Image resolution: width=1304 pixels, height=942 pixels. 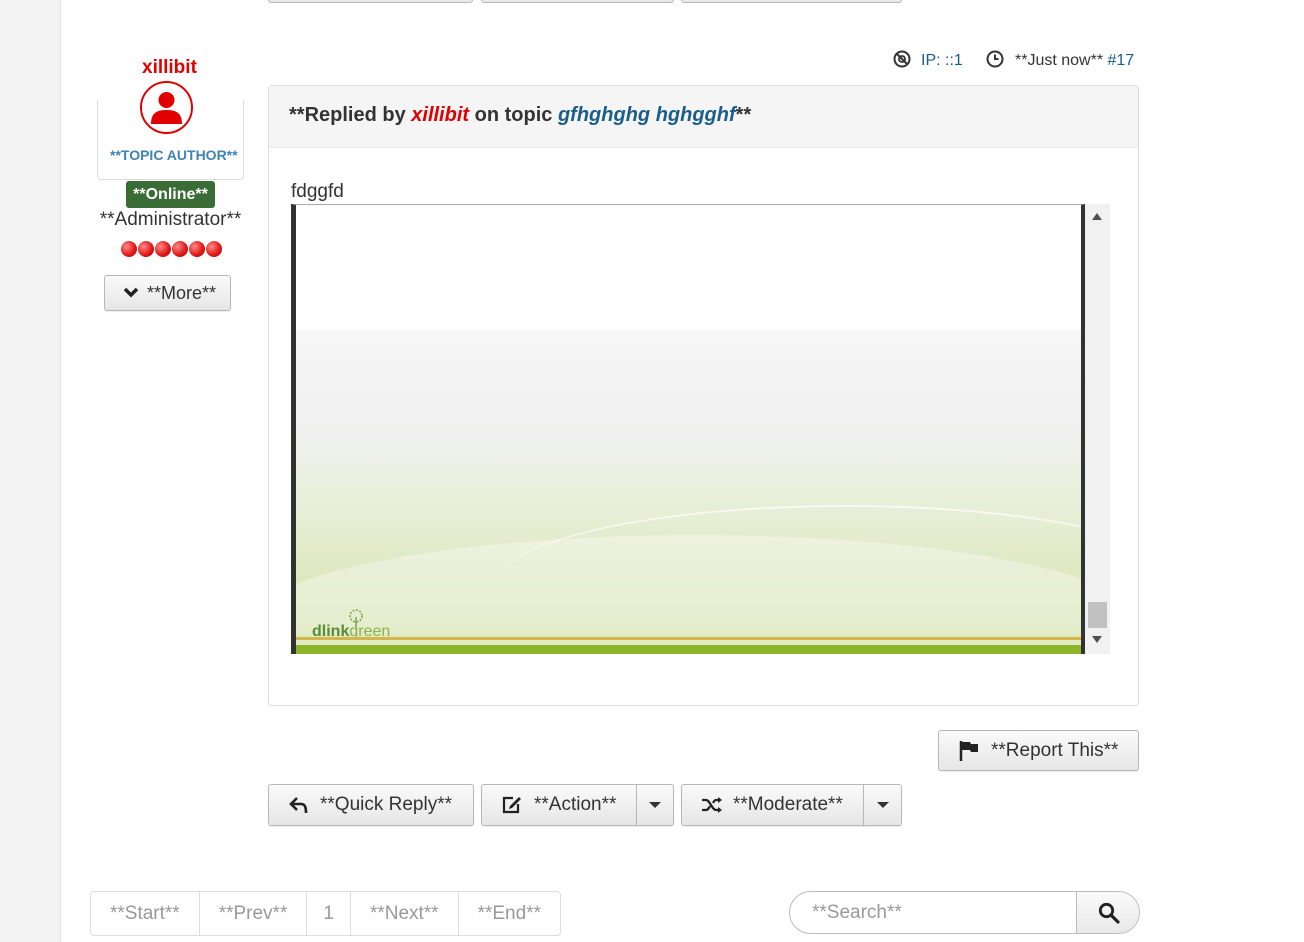 I want to click on author-username: xillibit, so click(x=169, y=68).